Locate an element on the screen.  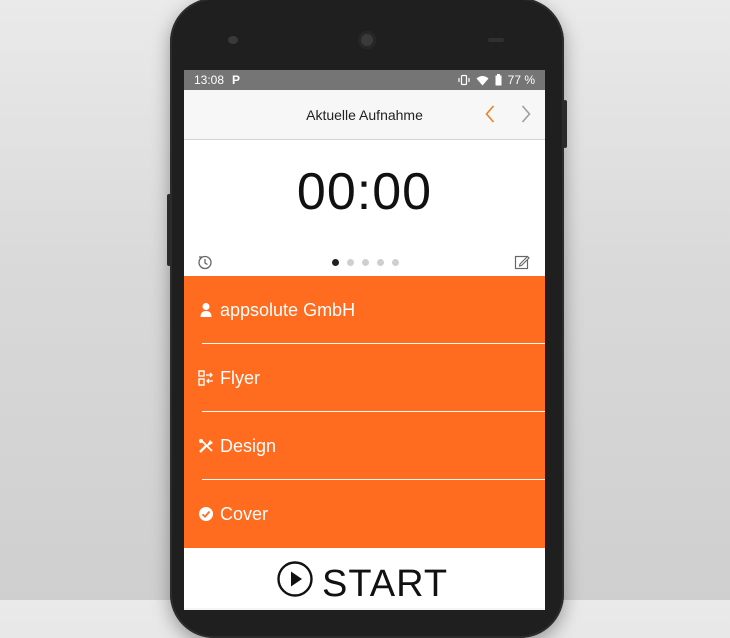
ambient-sensor is located at coordinates (496, 40).